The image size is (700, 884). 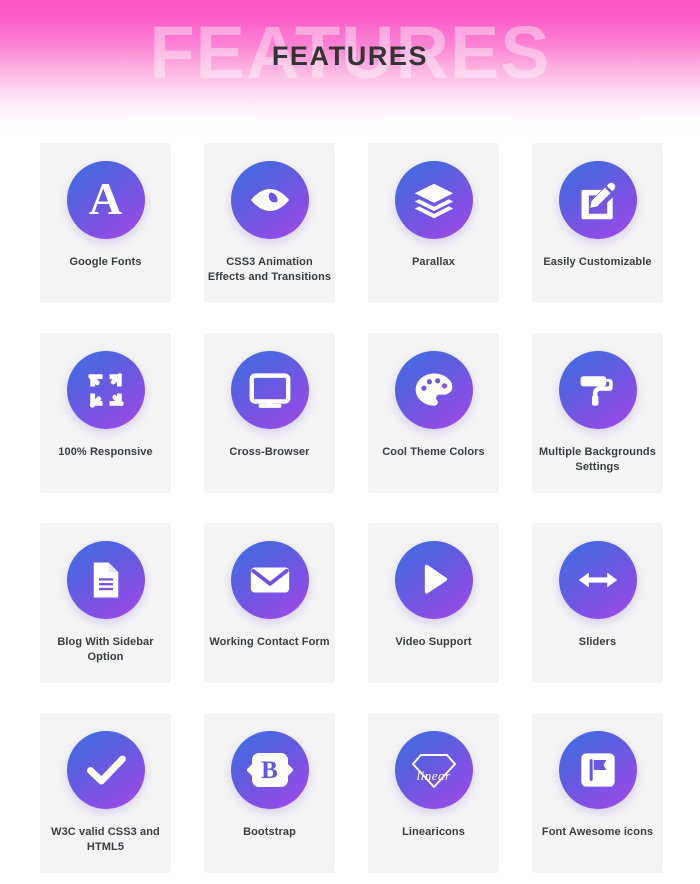 What do you see at coordinates (433, 642) in the screenshot?
I see `feature-label: Video Support` at bounding box center [433, 642].